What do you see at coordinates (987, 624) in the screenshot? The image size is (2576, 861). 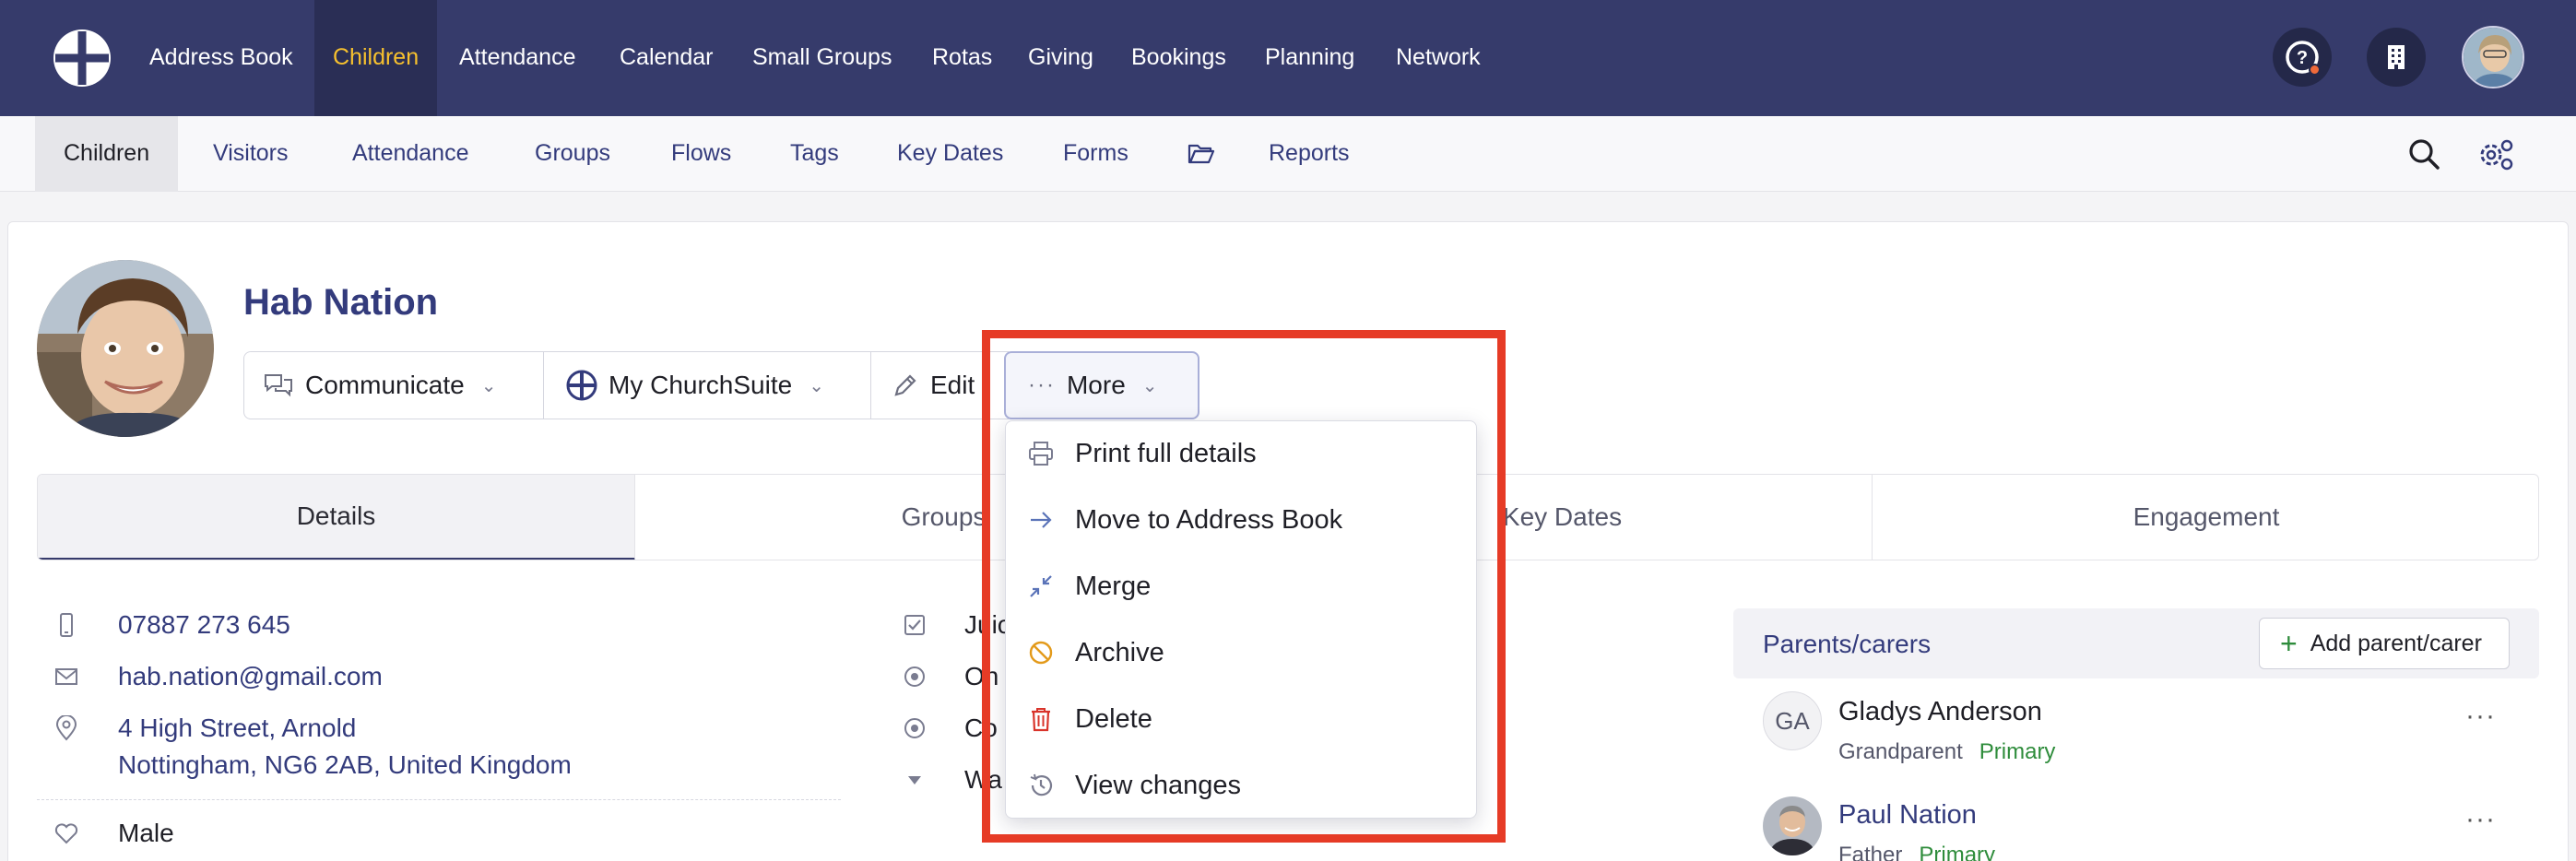 I see `middle-field-1: Juic` at bounding box center [987, 624].